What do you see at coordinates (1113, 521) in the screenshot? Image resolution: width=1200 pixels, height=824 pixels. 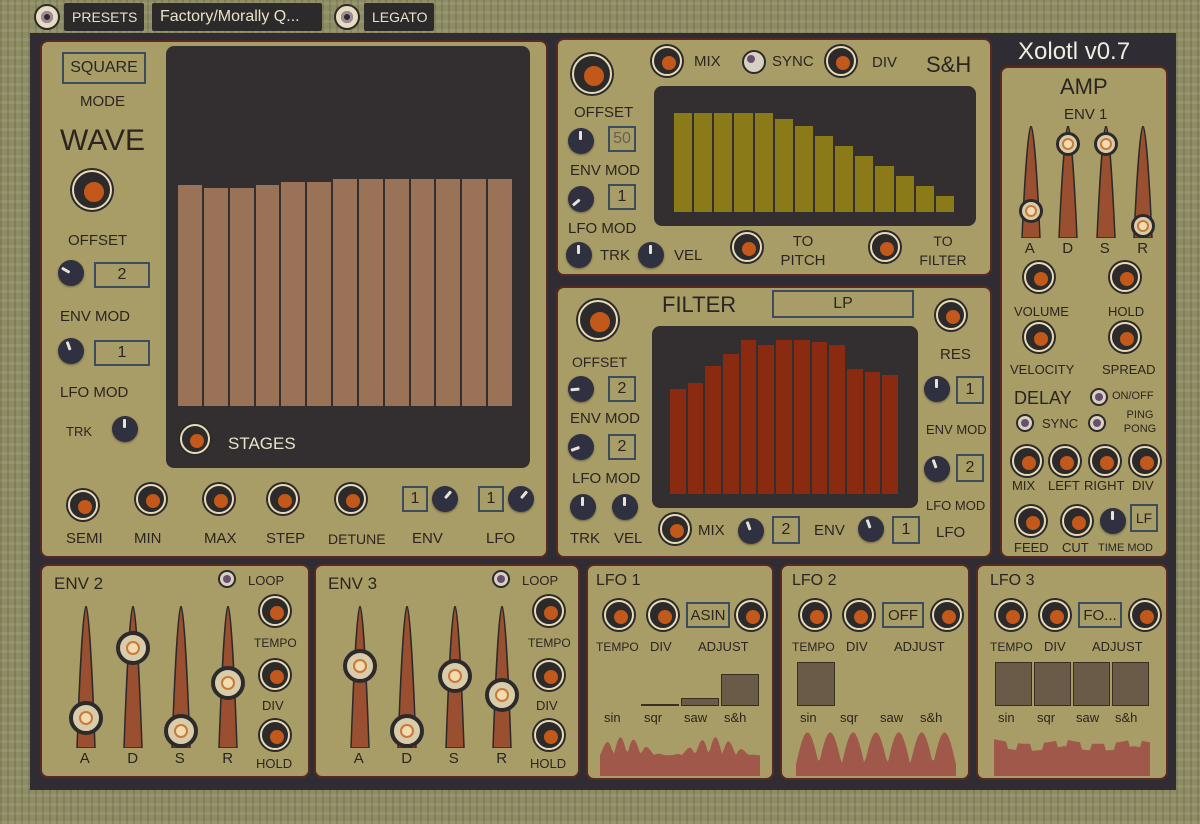 I see `delay-timemod-knob` at bounding box center [1113, 521].